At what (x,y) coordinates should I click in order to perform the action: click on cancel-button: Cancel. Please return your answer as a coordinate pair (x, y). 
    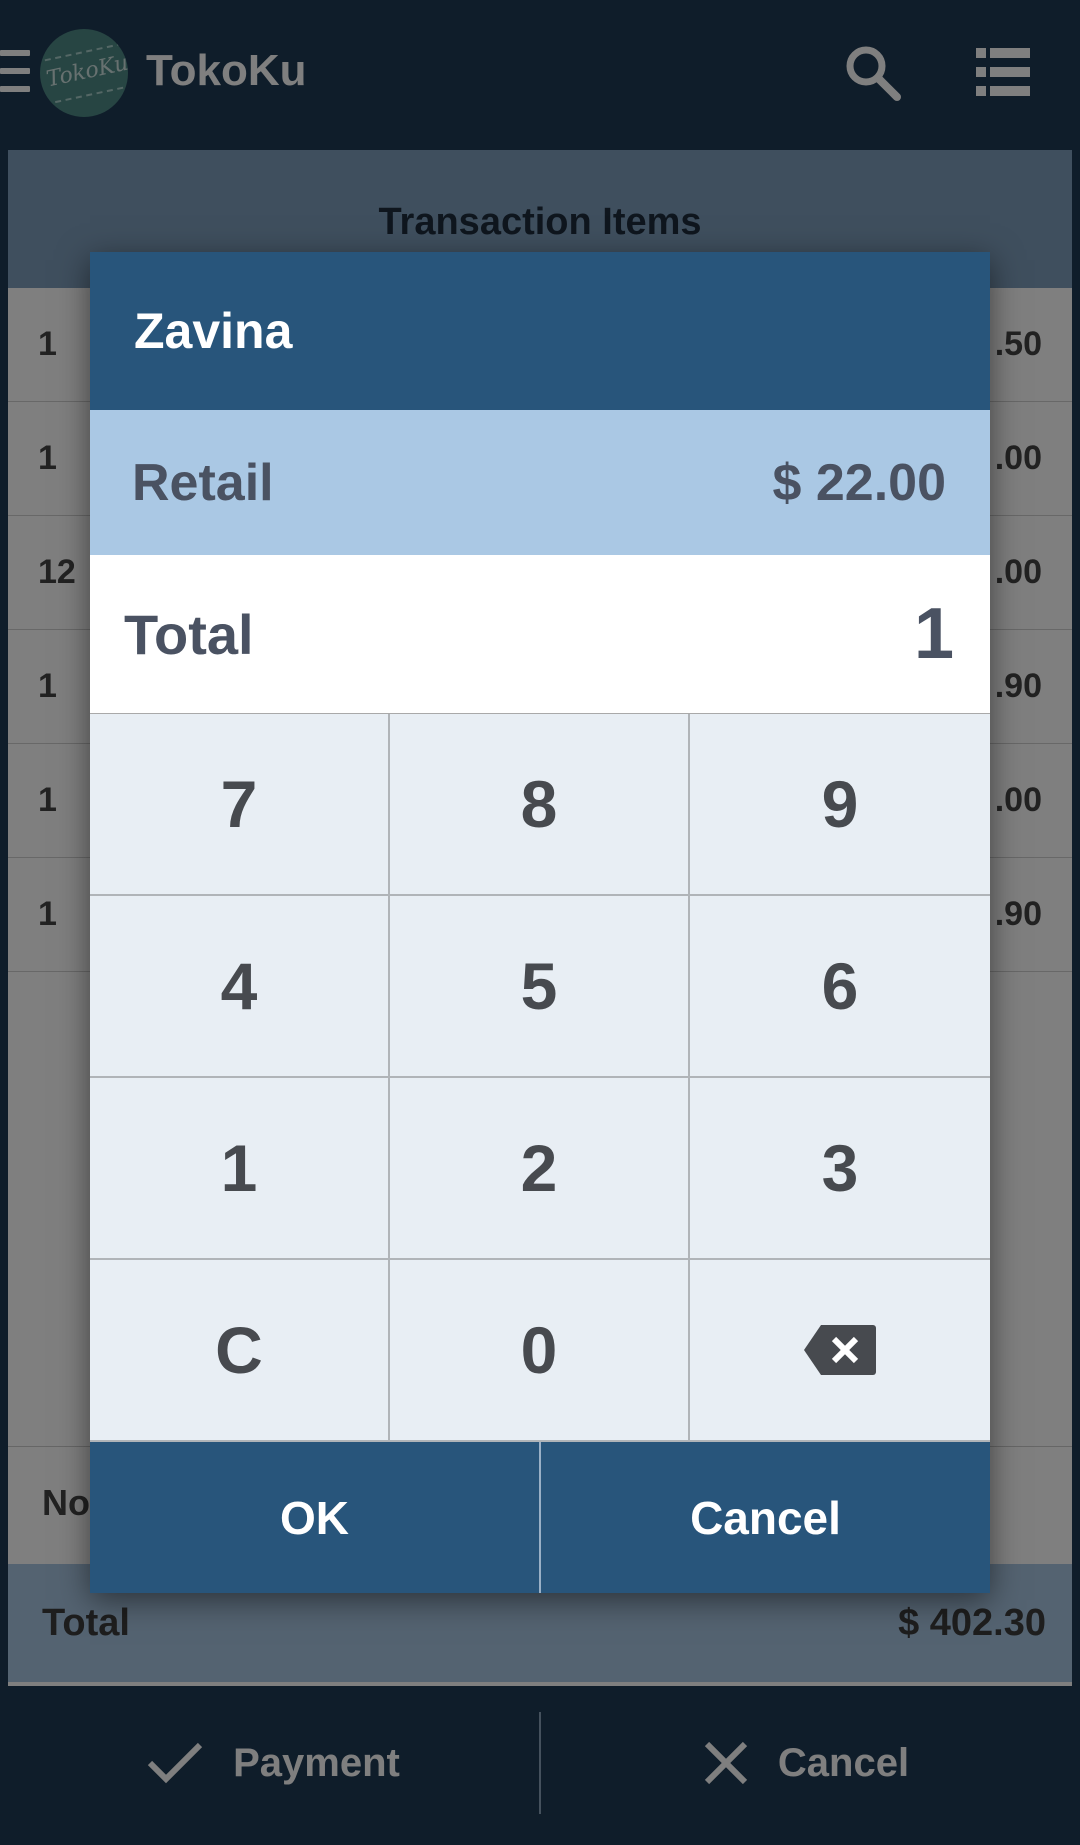
    Looking at the image, I should click on (765, 1517).